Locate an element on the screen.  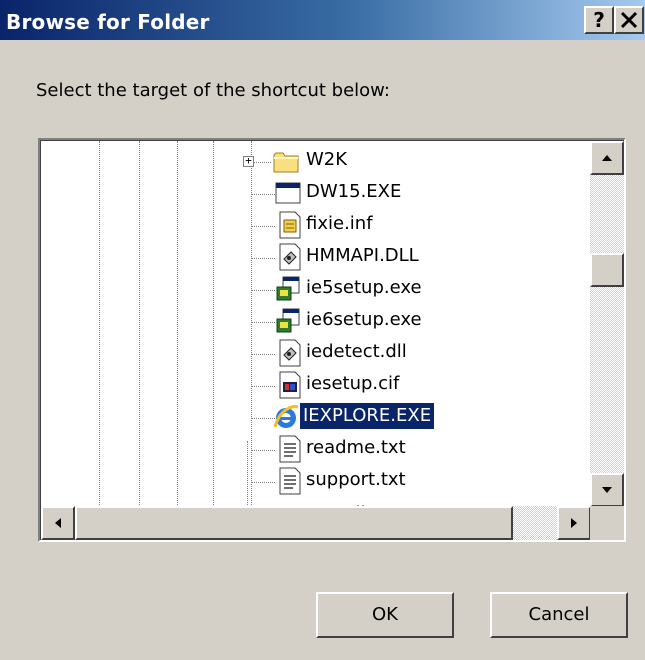
tree-item-ie6setup-exe: ie6setup.exe is located at coordinates (316, 321).